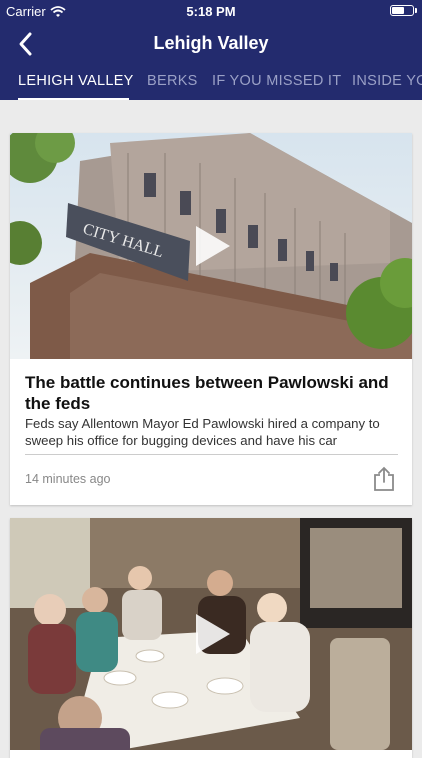 This screenshot has height=758, width=422. What do you see at coordinates (76, 81) in the screenshot?
I see `tab-lehigh-valley: LEHIGH VALLEY` at bounding box center [76, 81].